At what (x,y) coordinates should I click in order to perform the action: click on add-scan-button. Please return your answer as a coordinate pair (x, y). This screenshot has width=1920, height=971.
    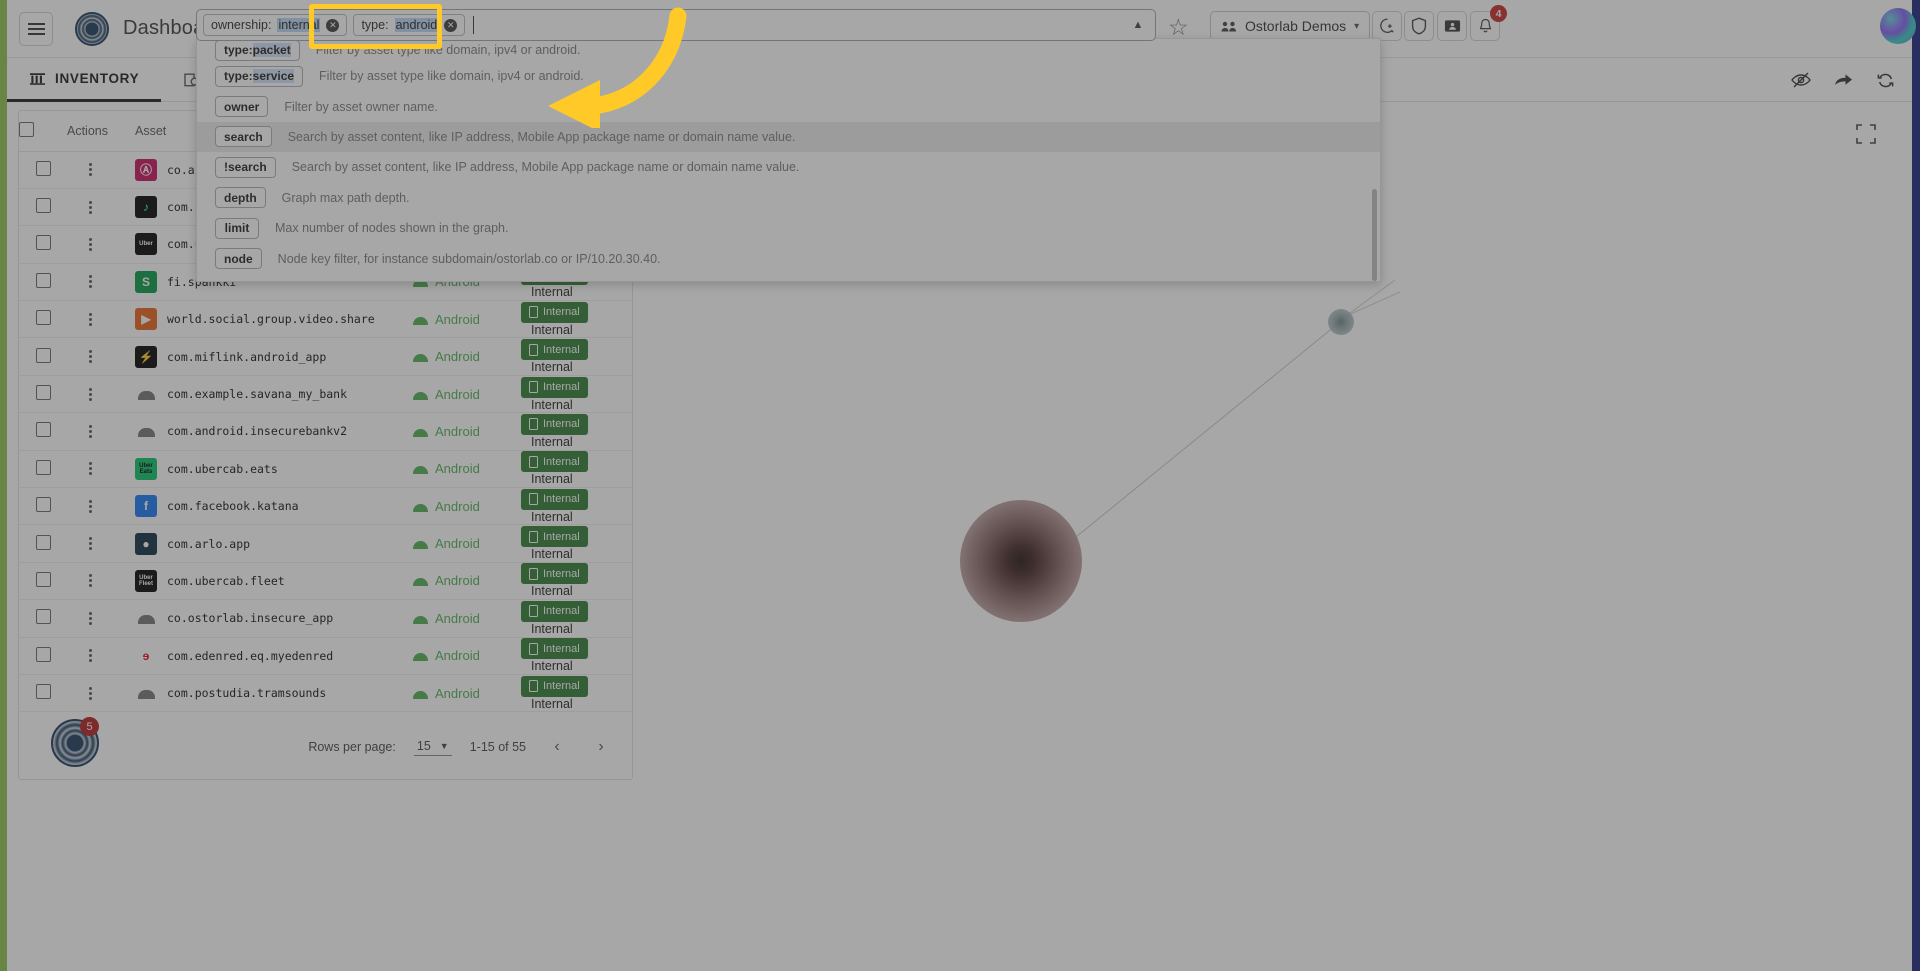
    Looking at the image, I should click on (1387, 26).